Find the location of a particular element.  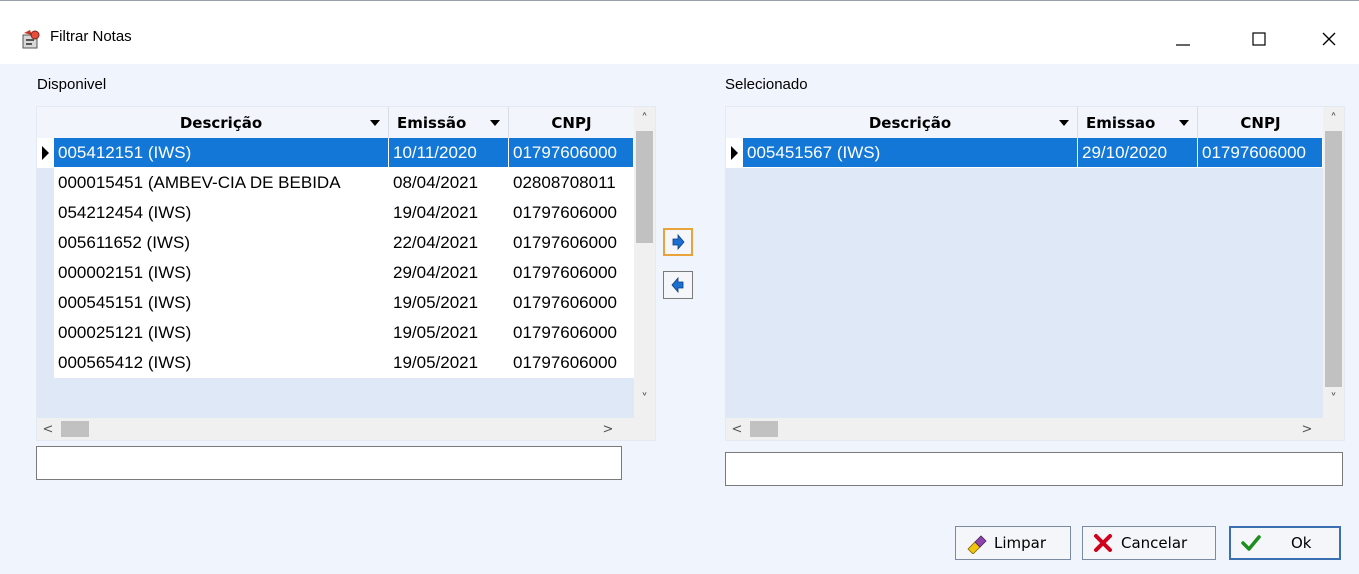

column-header-emissao: Emissao is located at coordinates (1138, 122).